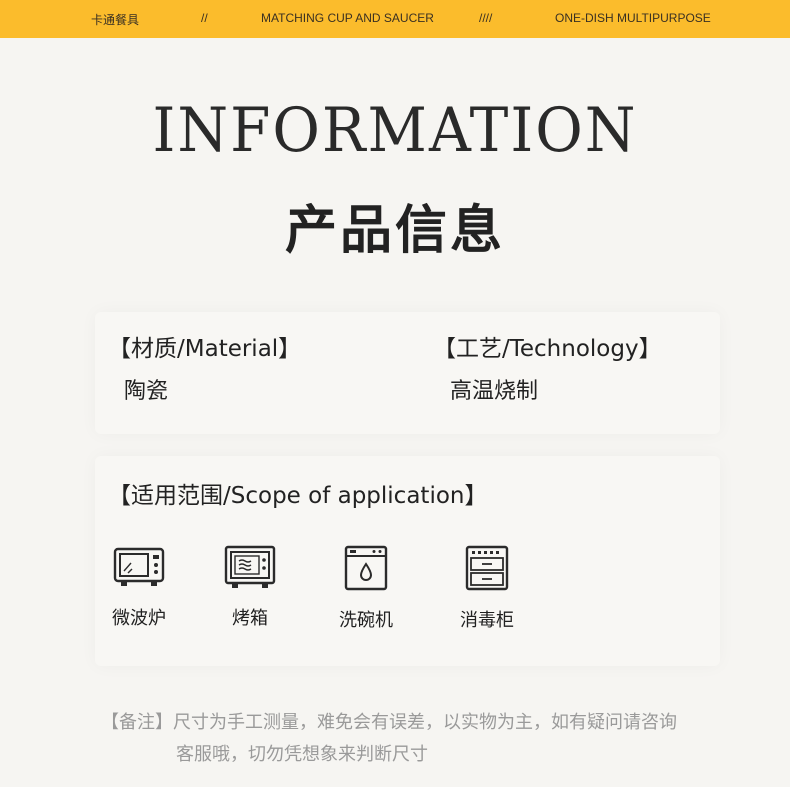 Image resolution: width=790 pixels, height=787 pixels. What do you see at coordinates (139, 566) in the screenshot?
I see `microwave-icon` at bounding box center [139, 566].